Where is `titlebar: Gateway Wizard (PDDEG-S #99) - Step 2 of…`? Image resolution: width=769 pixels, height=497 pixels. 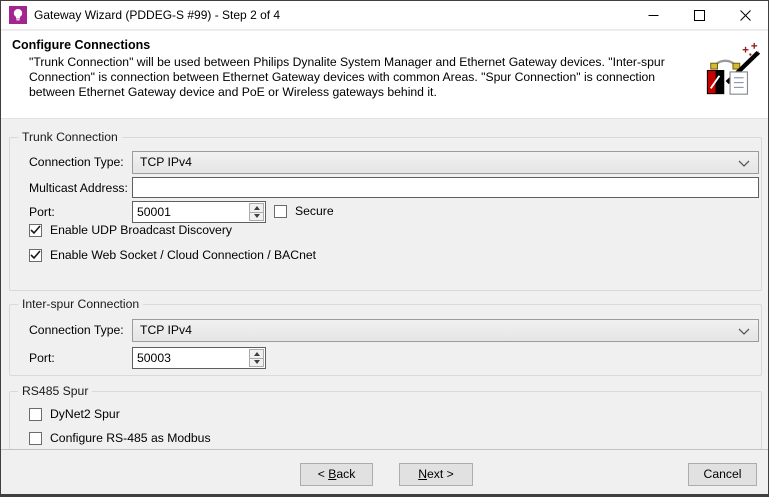
titlebar: Gateway Wizard (PDDEG-S #99) - Step 2 of… is located at coordinates (384, 15).